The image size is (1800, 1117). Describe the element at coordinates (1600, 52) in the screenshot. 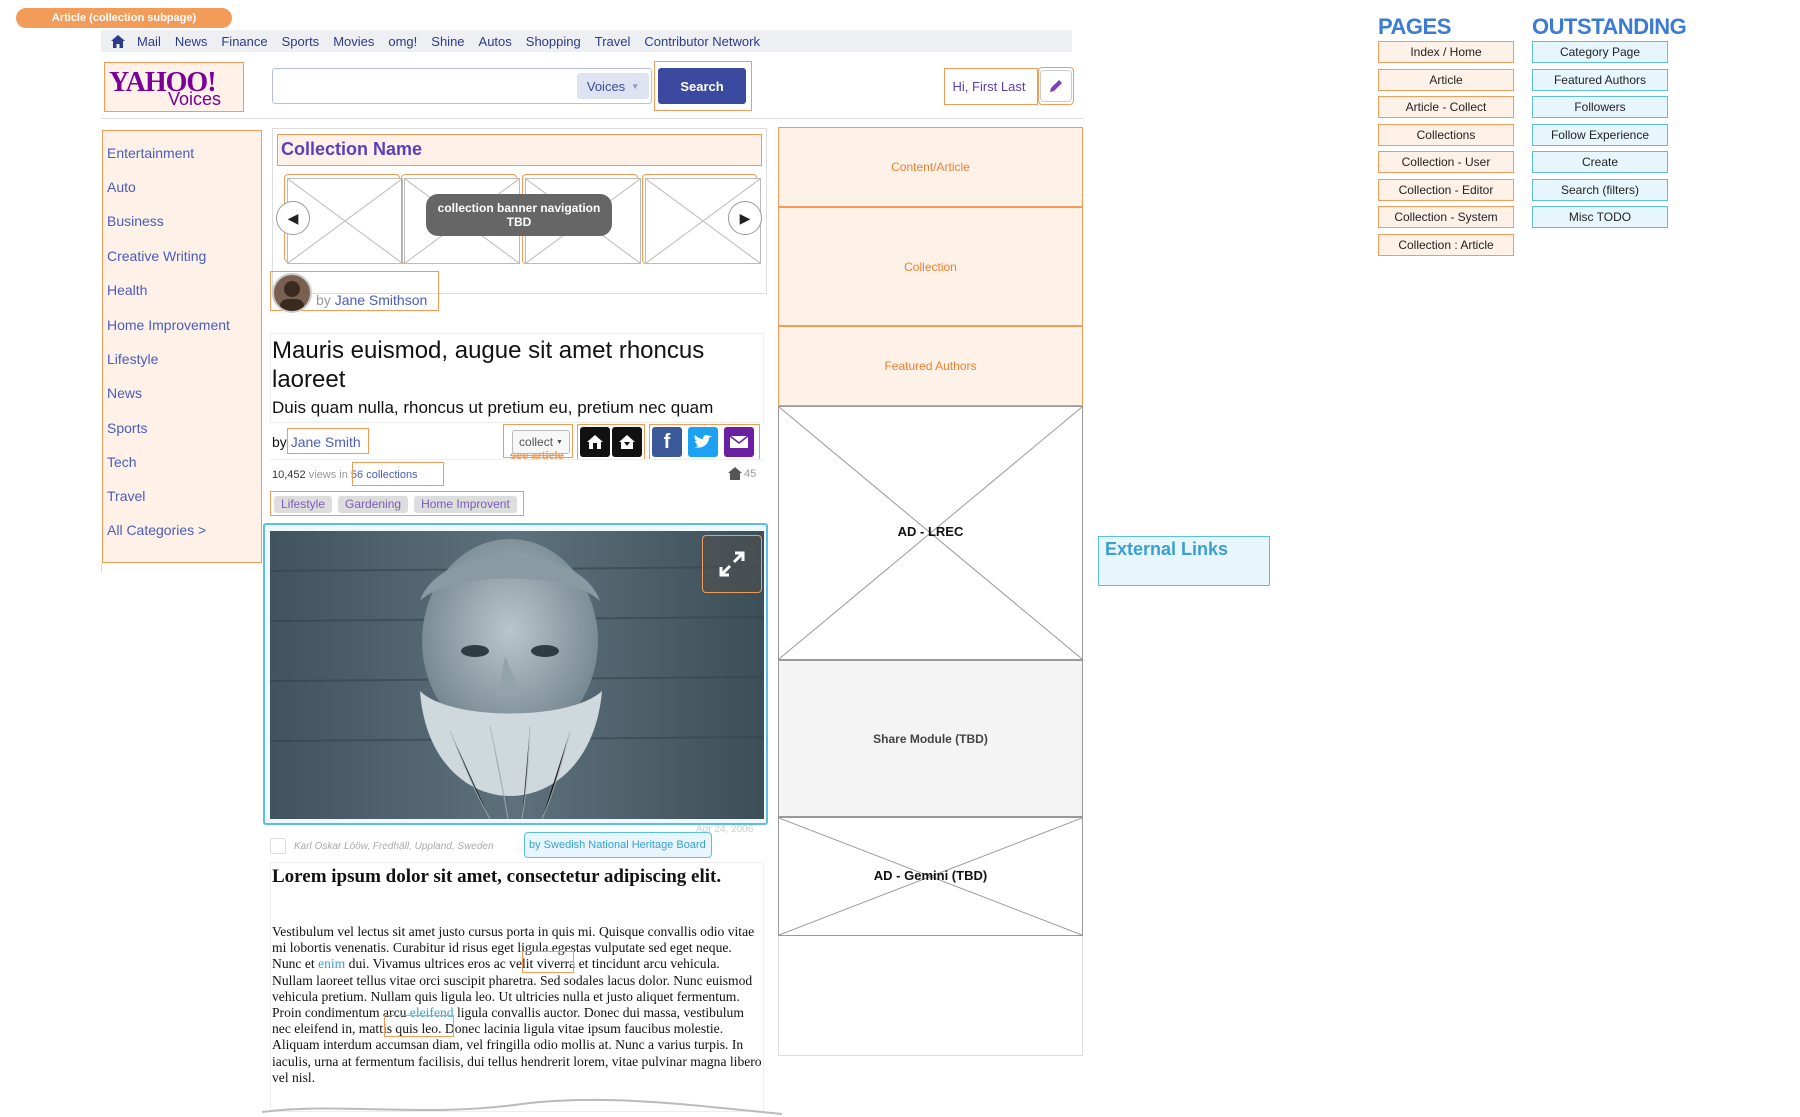

I see `outstanding-link-category: Category Page` at that location.